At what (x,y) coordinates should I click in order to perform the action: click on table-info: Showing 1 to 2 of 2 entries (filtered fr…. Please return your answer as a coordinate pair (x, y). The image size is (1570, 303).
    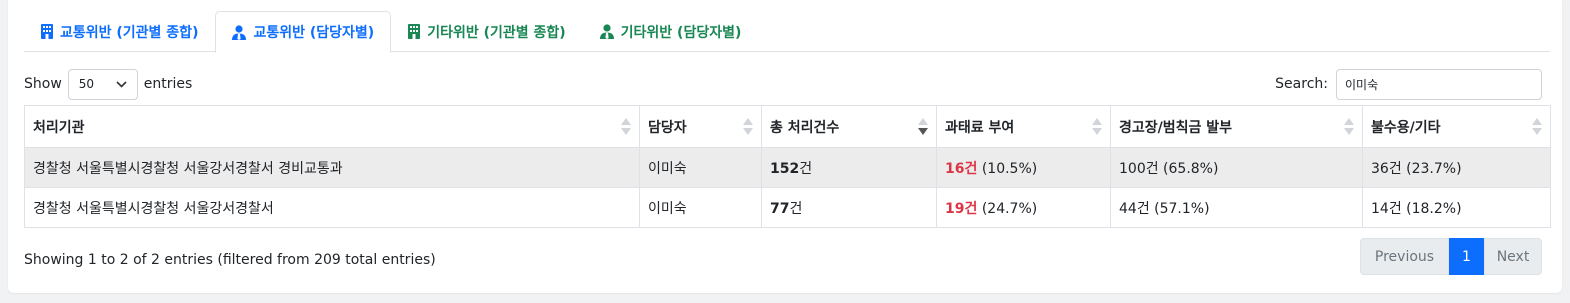
    Looking at the image, I should click on (230, 260).